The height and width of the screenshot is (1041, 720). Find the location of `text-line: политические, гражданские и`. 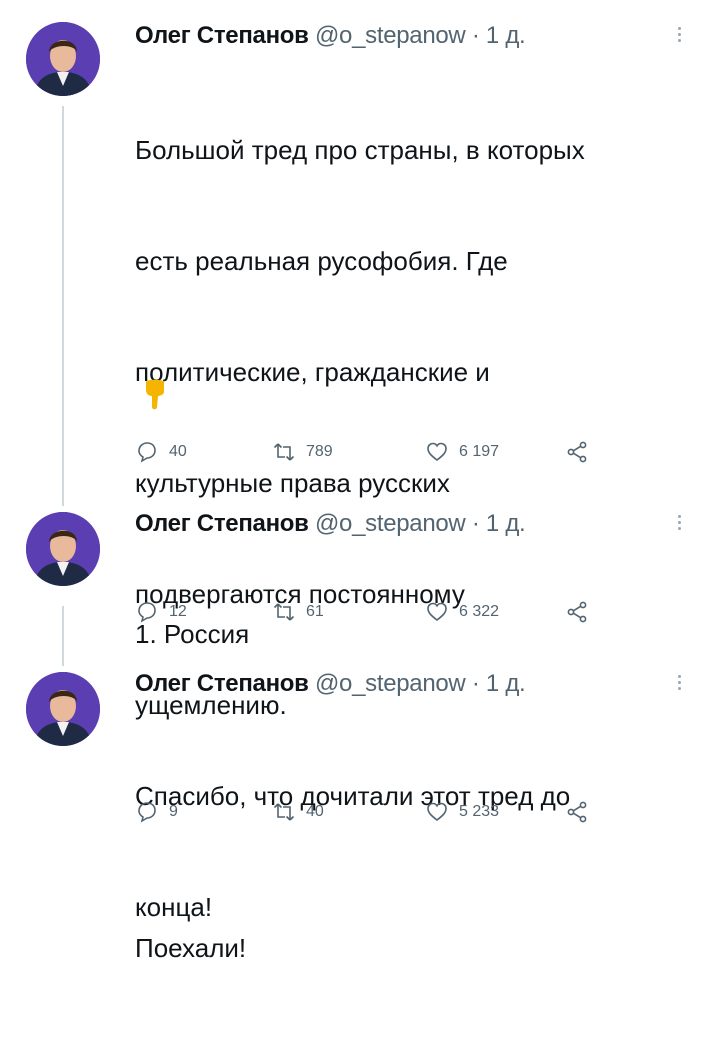

text-line: политические, гражданские и is located at coordinates (312, 372).